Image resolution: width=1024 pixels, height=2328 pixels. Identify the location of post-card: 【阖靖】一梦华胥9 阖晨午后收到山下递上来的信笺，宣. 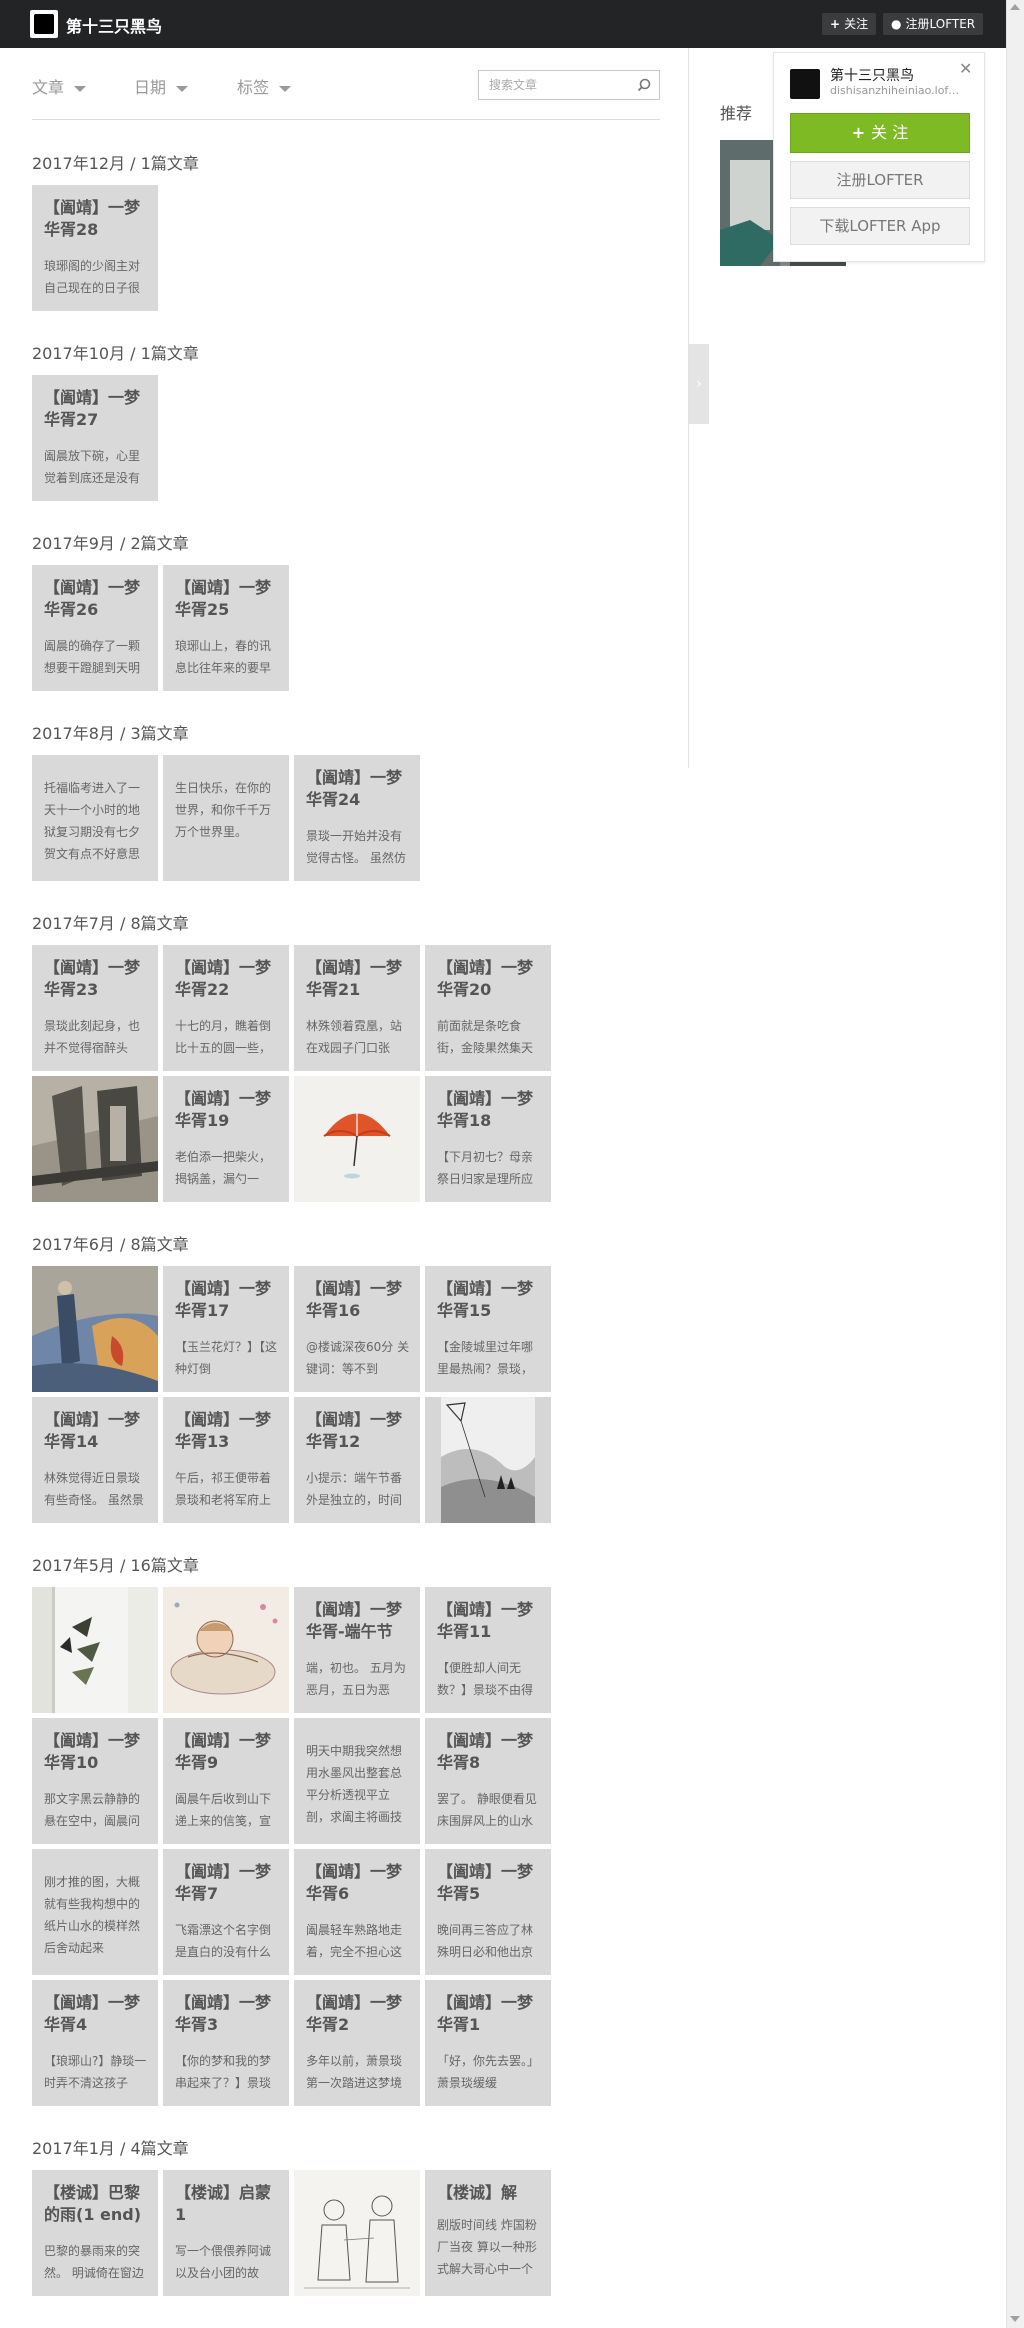
(226, 1781).